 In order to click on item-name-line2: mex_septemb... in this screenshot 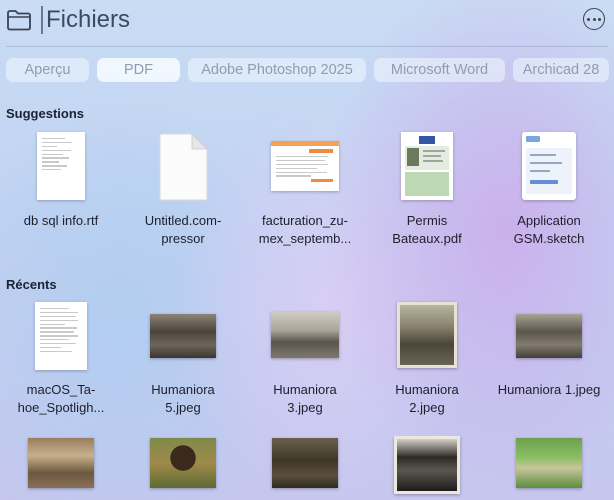, I will do `click(305, 238)`.